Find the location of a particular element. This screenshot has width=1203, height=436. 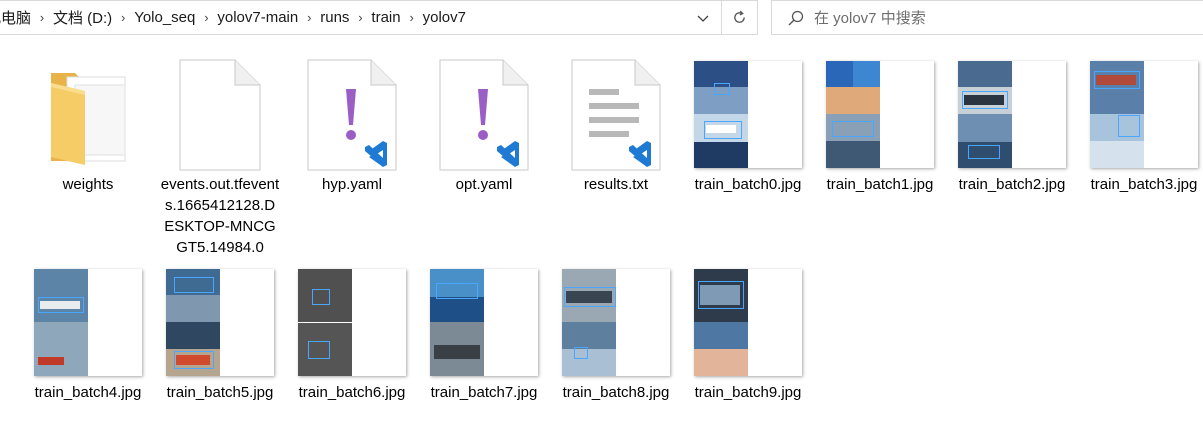

file-name: train_batch3.jpg is located at coordinates (1144, 184).